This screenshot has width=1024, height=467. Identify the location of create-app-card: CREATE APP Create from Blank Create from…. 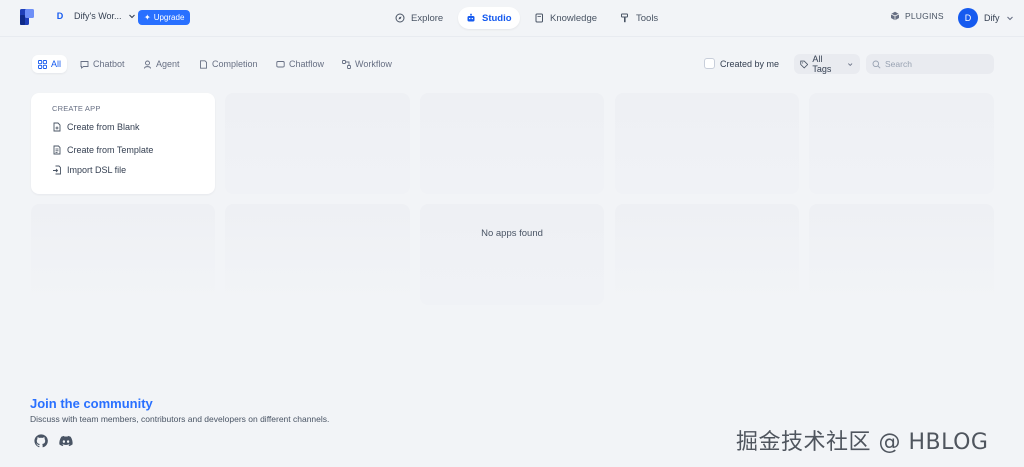
(123, 143).